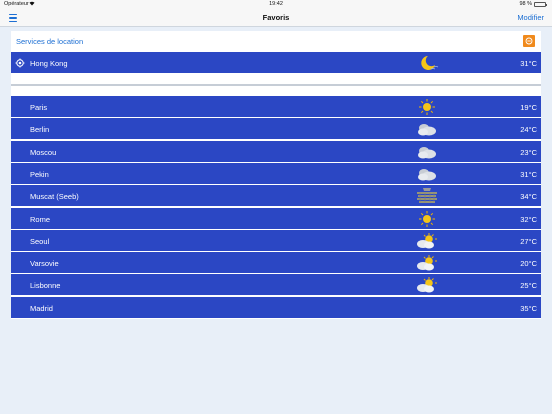  Describe the element at coordinates (528, 174) in the screenshot. I see `favorite-temp: 31°C` at that location.